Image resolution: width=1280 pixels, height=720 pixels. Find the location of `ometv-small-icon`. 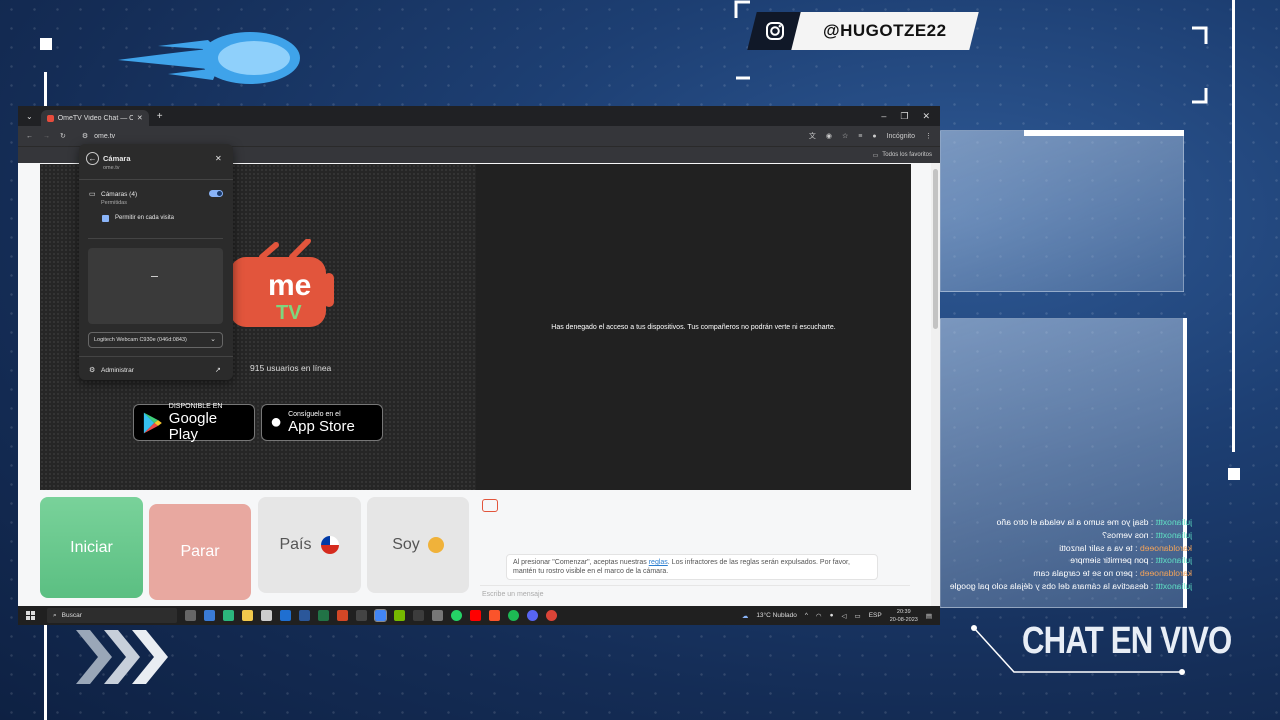

ometv-small-icon is located at coordinates (490, 505).